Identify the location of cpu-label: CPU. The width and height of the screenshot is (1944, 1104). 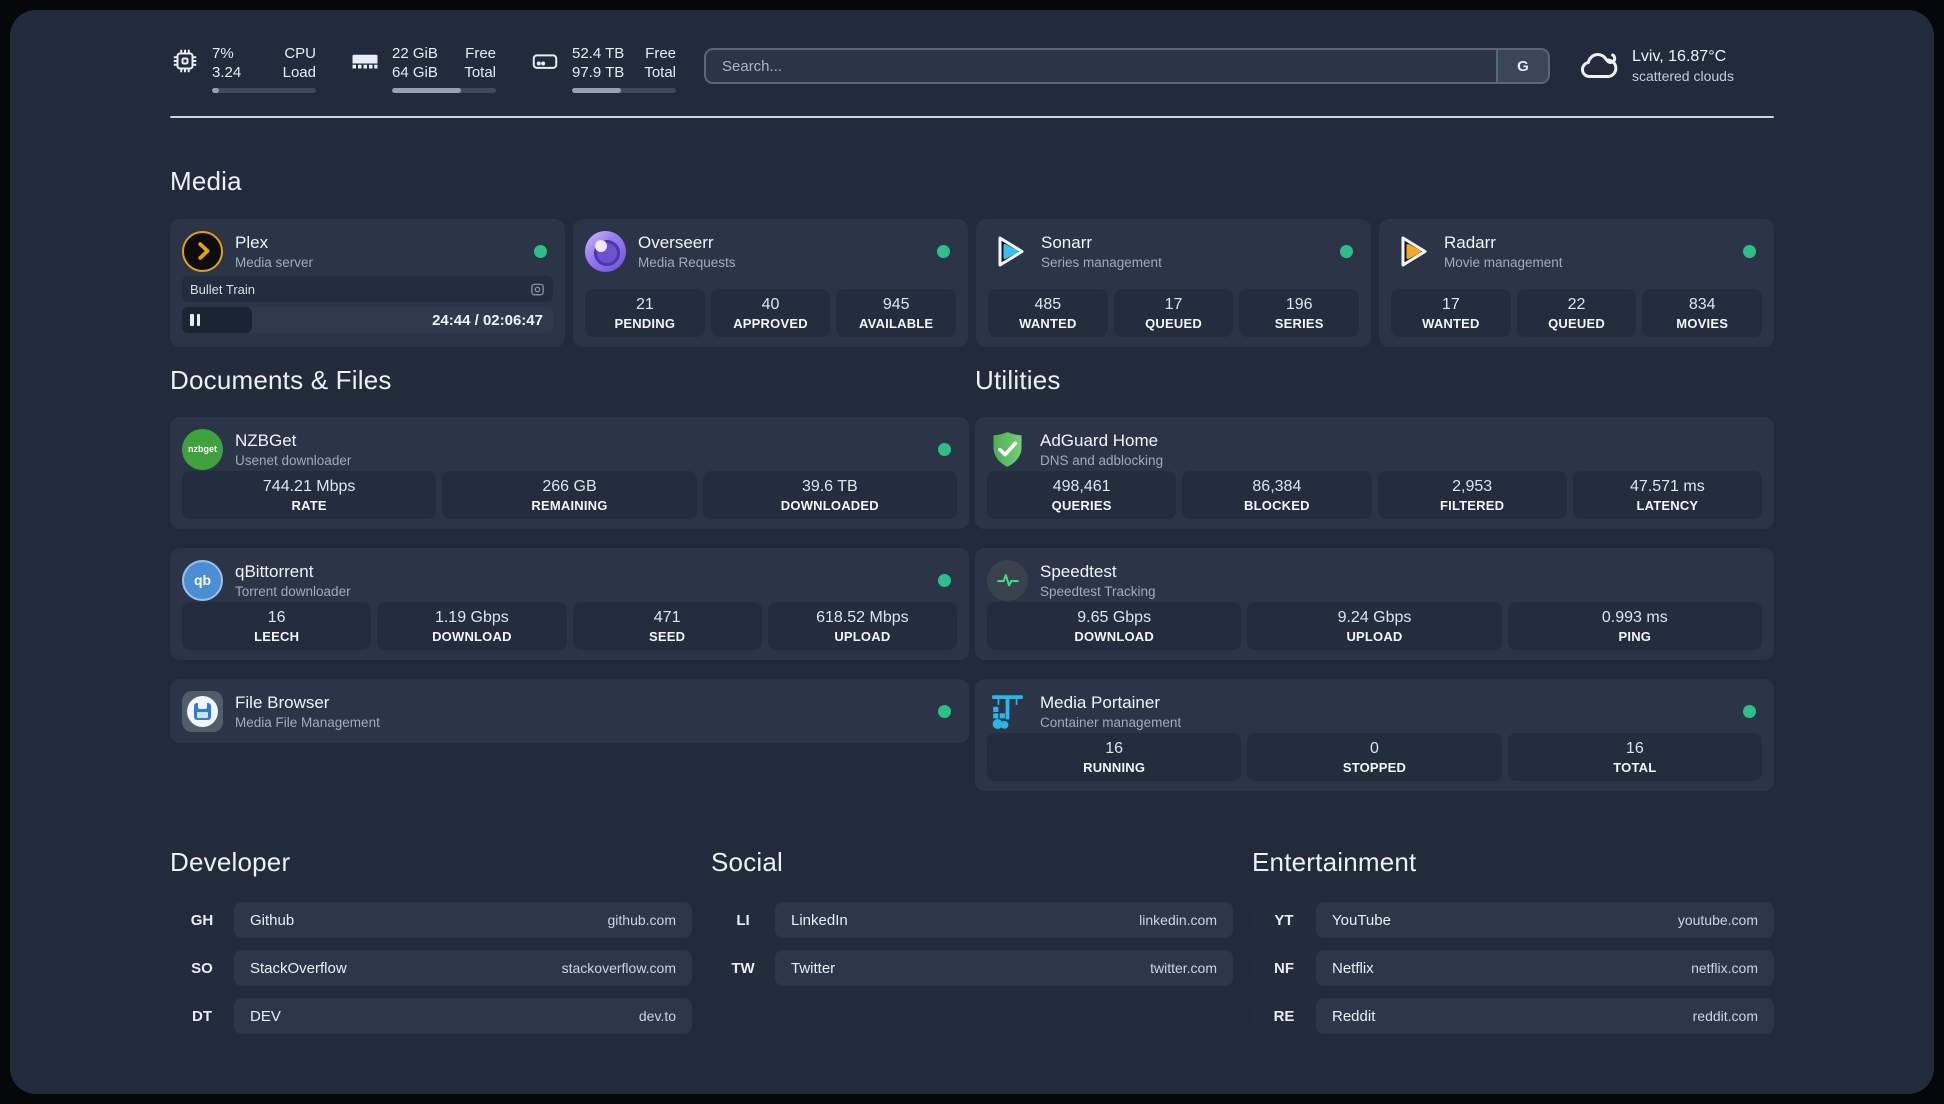
(300, 53).